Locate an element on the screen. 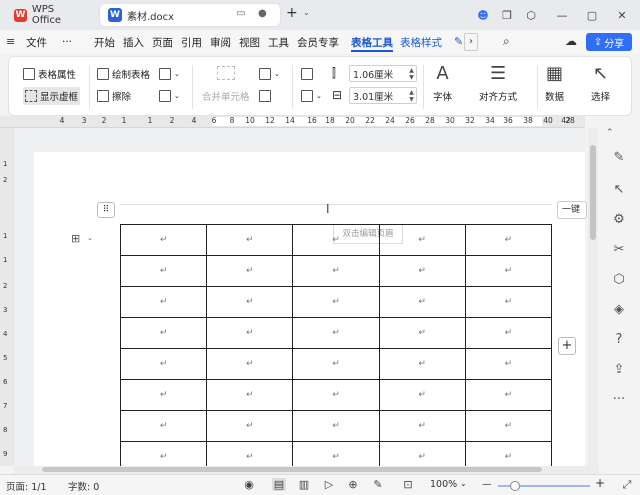  zoom-out-button: — is located at coordinates (487, 484).